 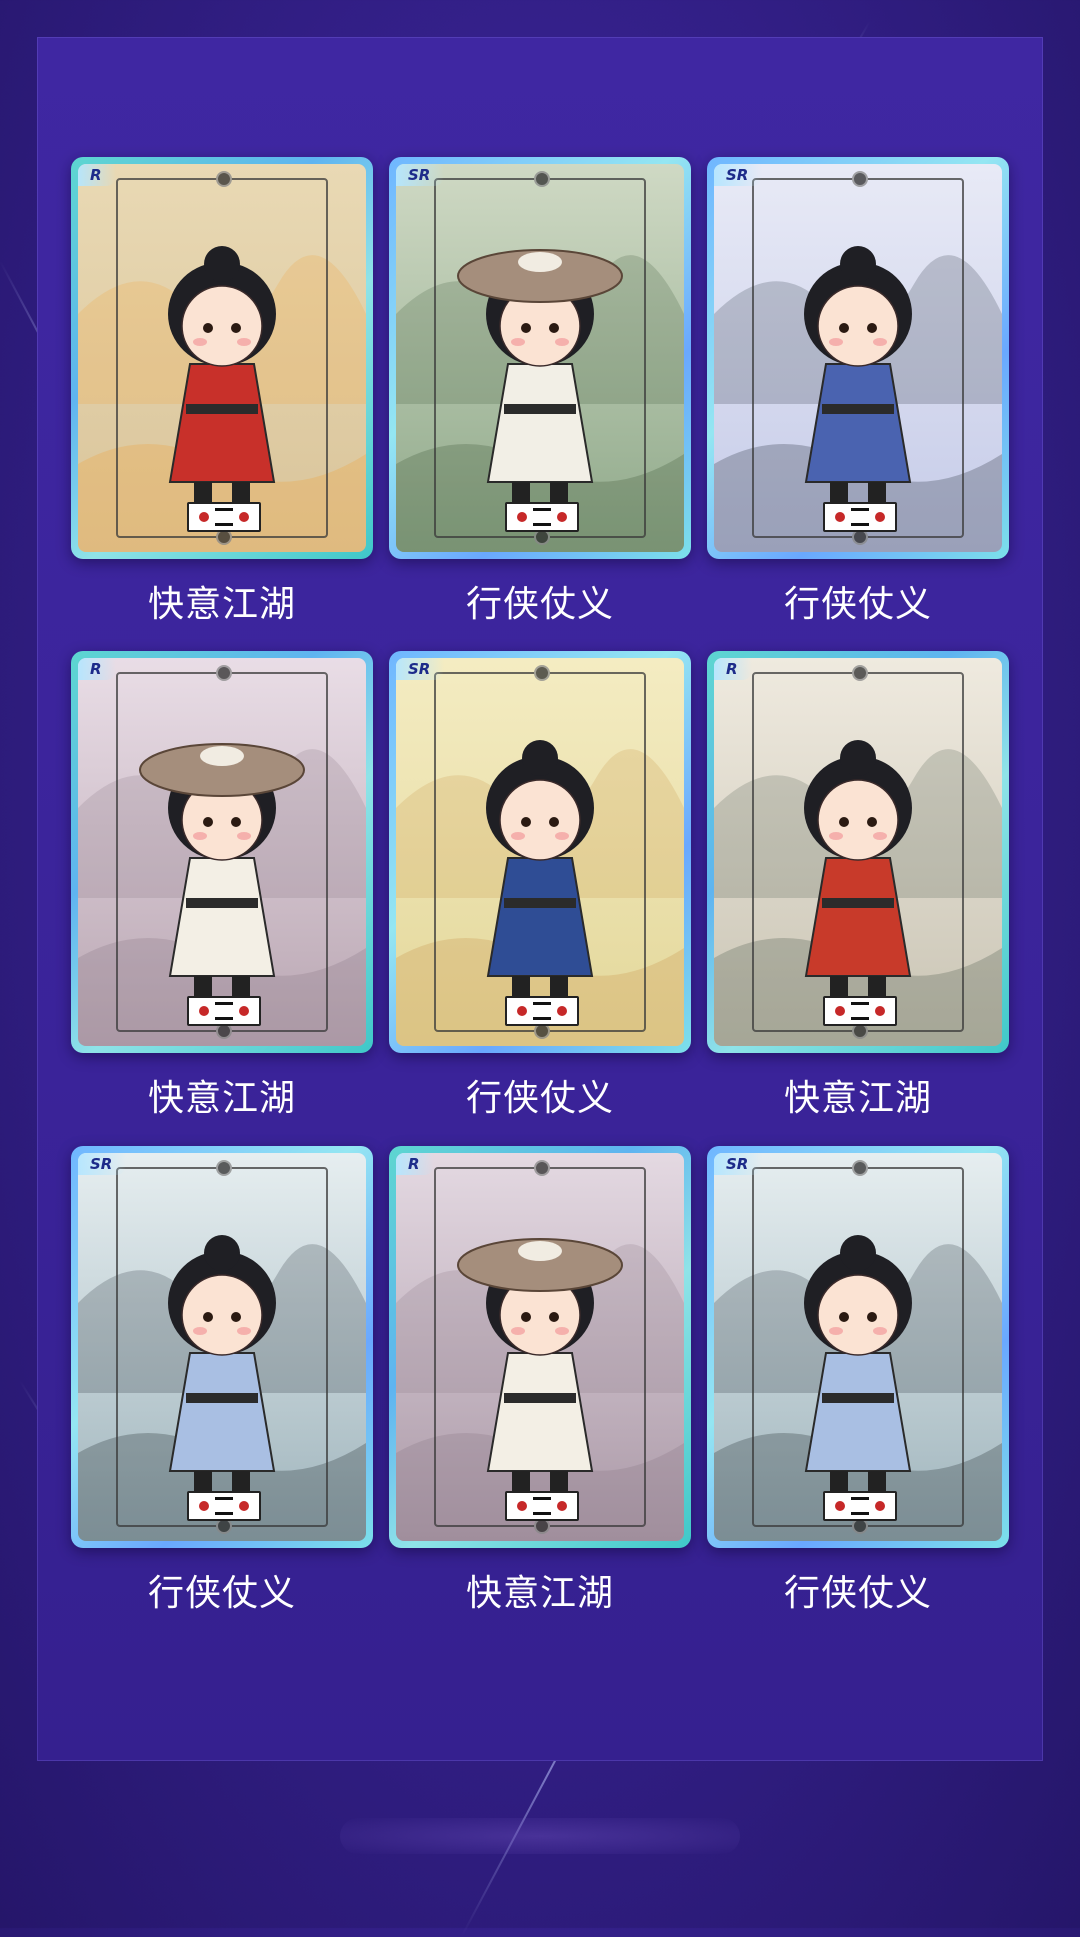 I want to click on faded-watermark, so click(x=540, y=1836).